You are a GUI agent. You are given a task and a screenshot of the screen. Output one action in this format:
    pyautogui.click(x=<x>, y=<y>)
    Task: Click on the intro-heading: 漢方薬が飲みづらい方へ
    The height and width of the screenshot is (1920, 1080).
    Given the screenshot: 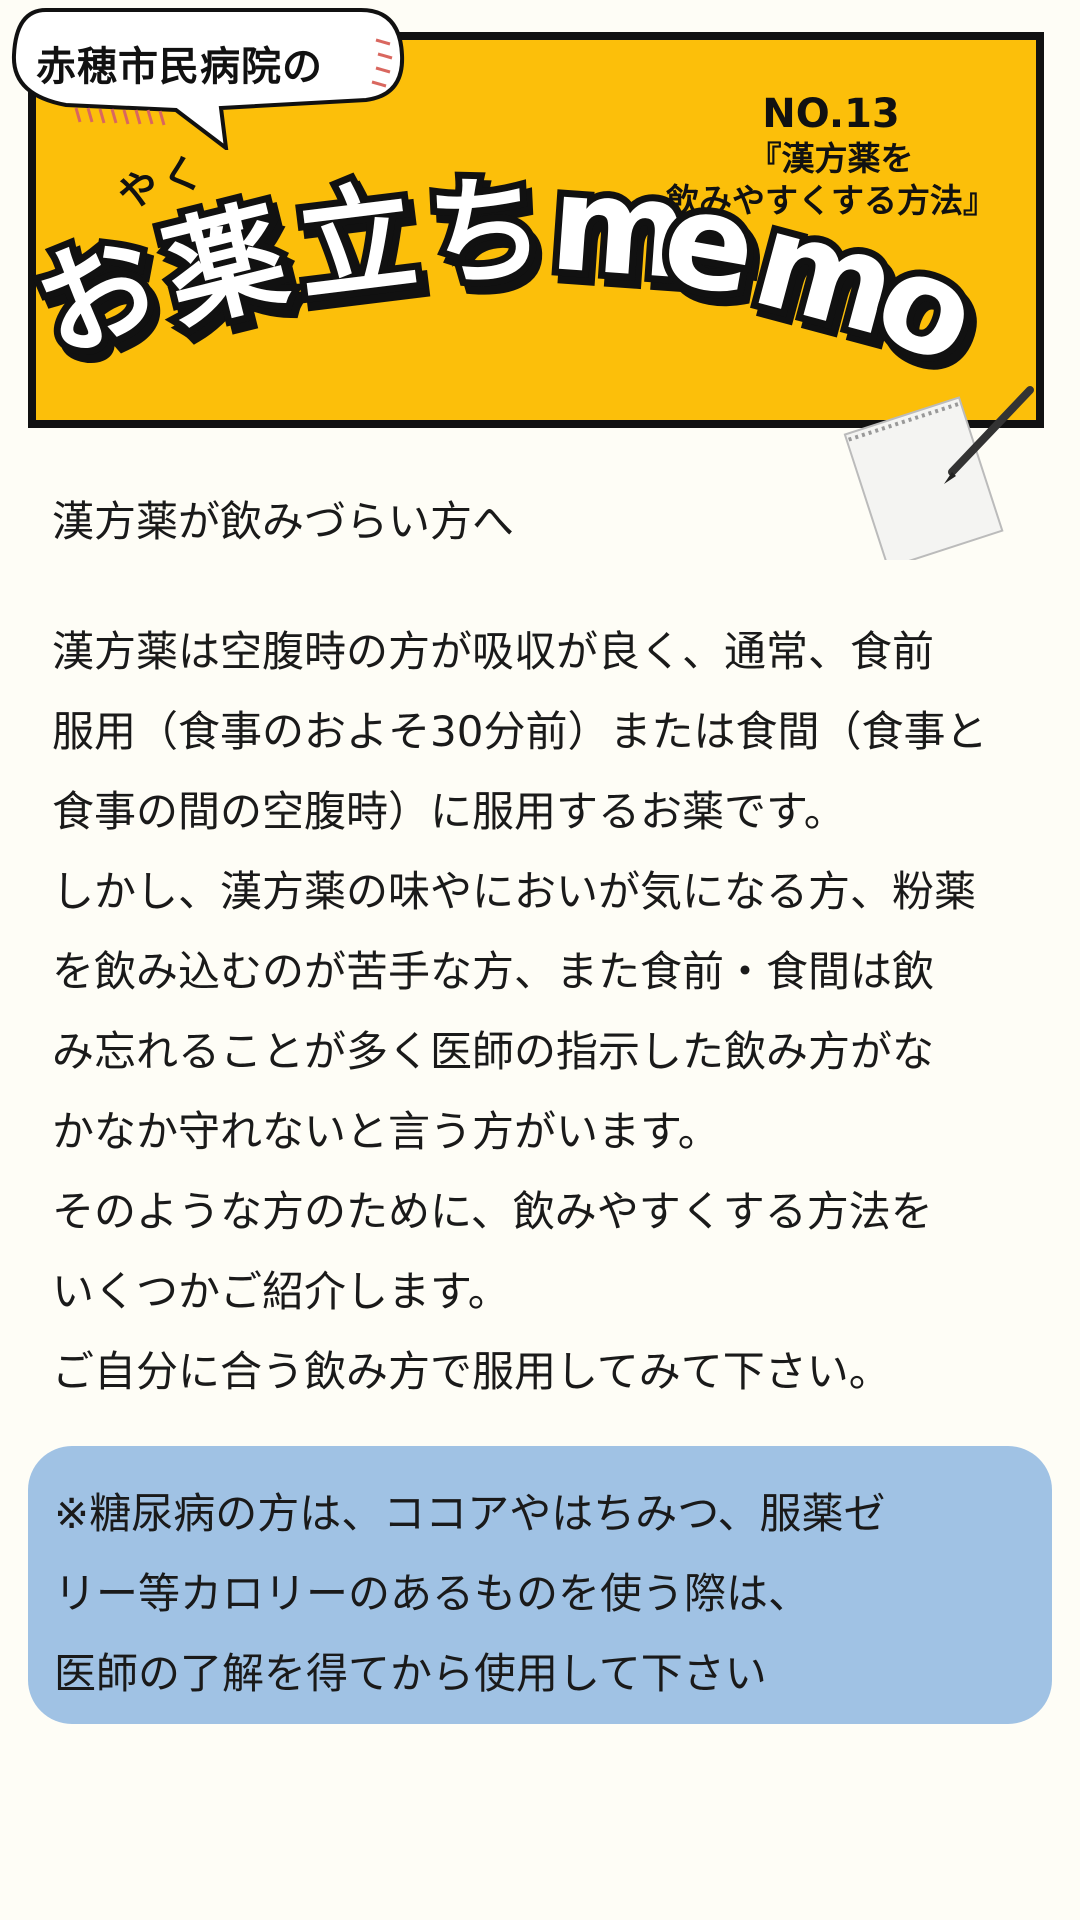 What is the action you would take?
    pyautogui.click(x=283, y=521)
    